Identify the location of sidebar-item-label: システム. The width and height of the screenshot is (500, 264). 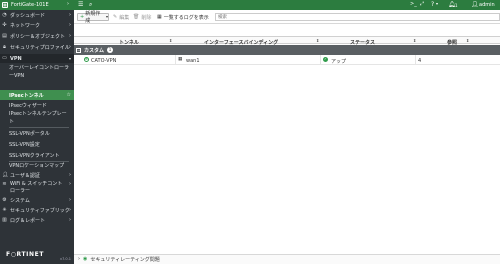
(20, 200).